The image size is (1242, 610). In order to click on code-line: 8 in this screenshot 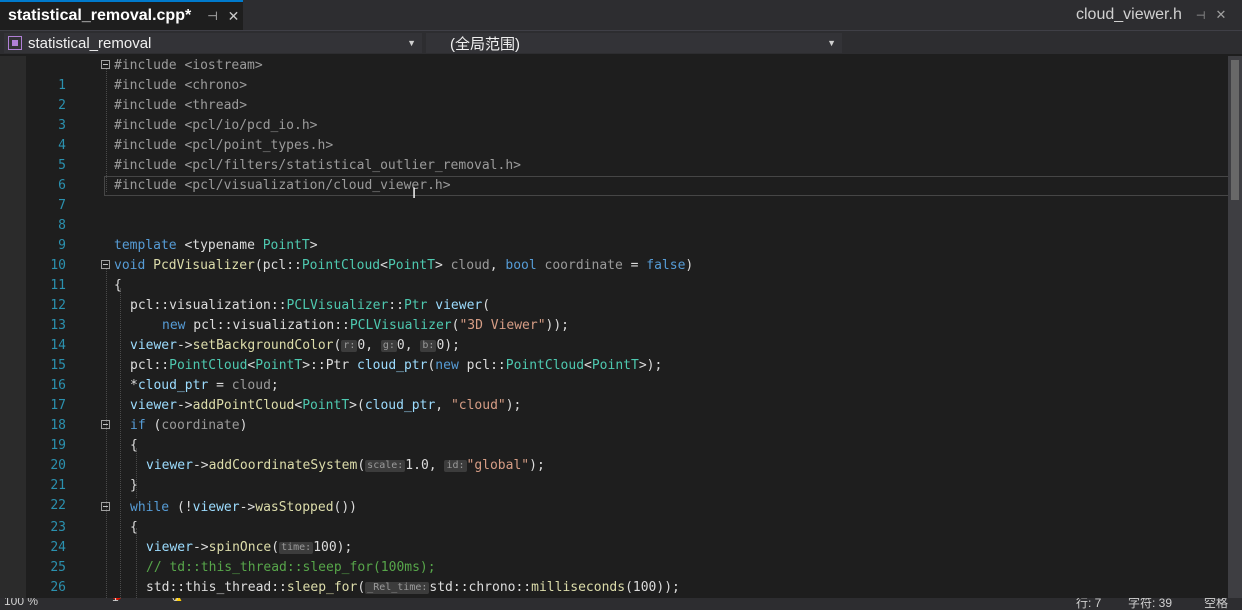, I will do `click(621, 214)`.